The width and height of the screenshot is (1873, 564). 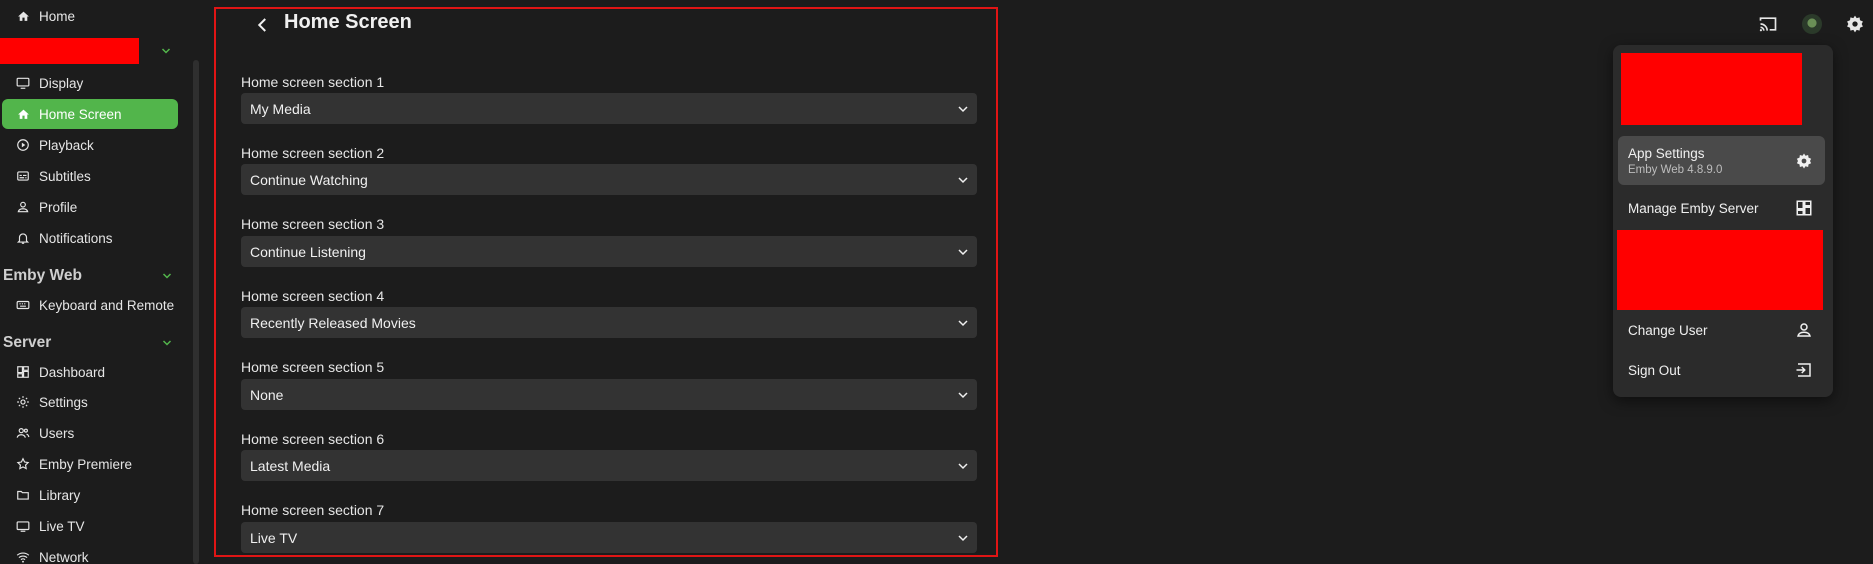 What do you see at coordinates (1693, 208) in the screenshot?
I see `menu-item-label: Manage Emby Server` at bounding box center [1693, 208].